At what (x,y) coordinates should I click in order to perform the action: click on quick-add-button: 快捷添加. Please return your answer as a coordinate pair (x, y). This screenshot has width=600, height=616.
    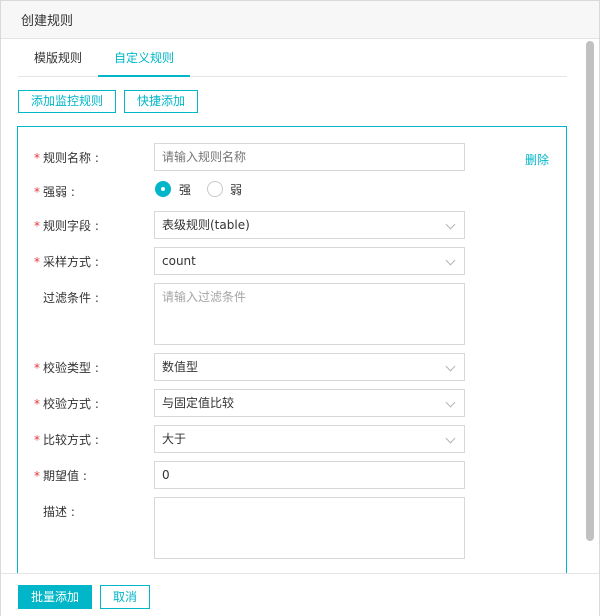
    Looking at the image, I should click on (161, 101).